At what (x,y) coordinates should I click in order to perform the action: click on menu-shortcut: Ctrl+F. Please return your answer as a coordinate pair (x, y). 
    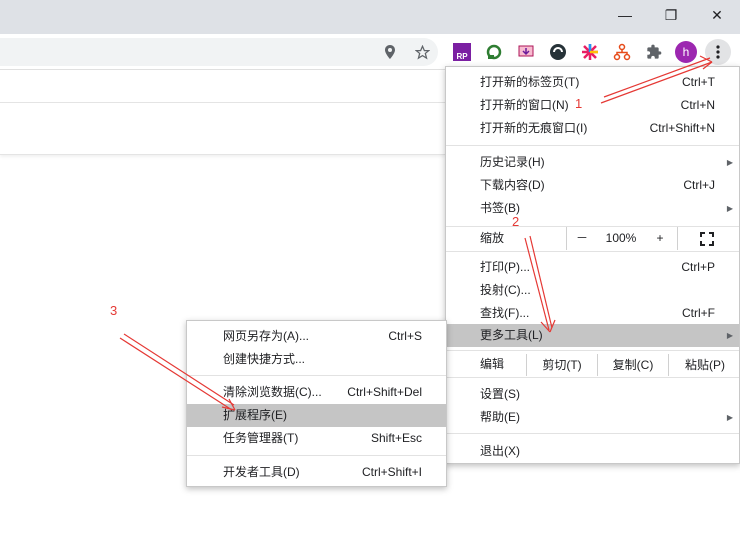
    Looking at the image, I should click on (698, 313).